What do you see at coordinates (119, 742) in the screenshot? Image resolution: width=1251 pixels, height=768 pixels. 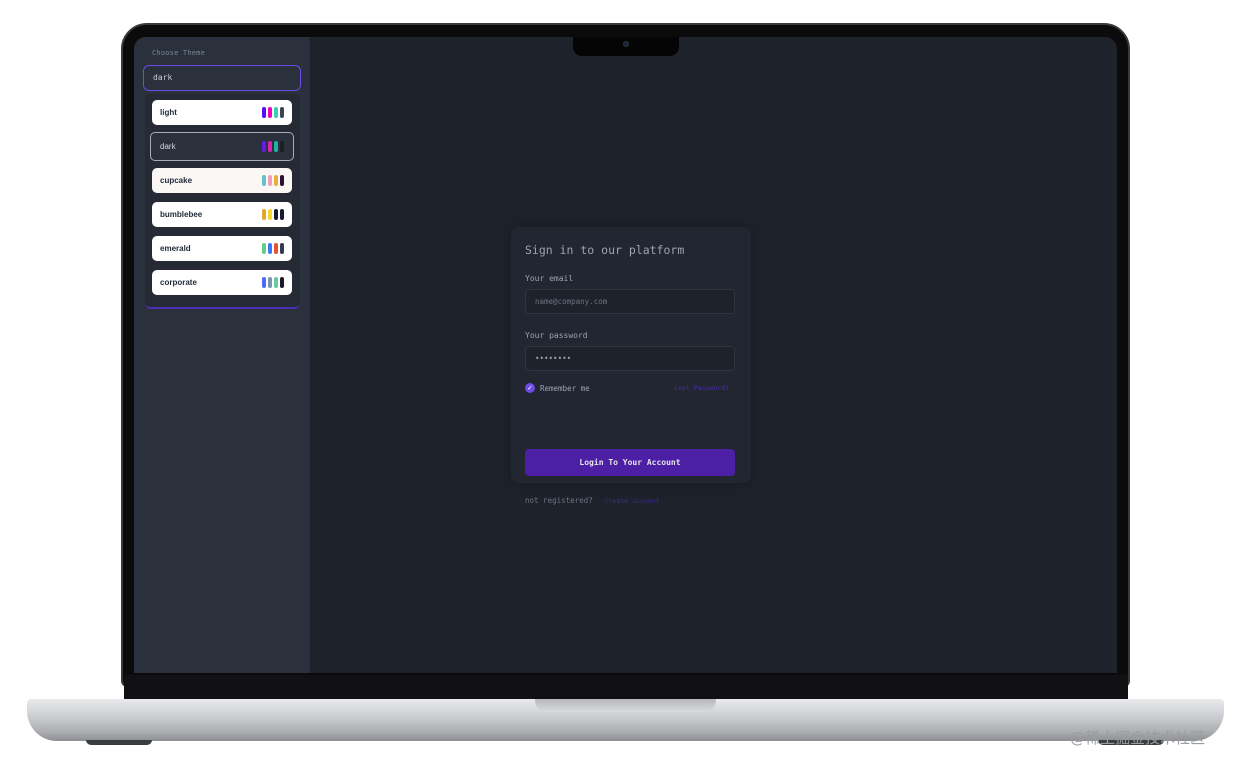 I see `laptop-foot-left` at bounding box center [119, 742].